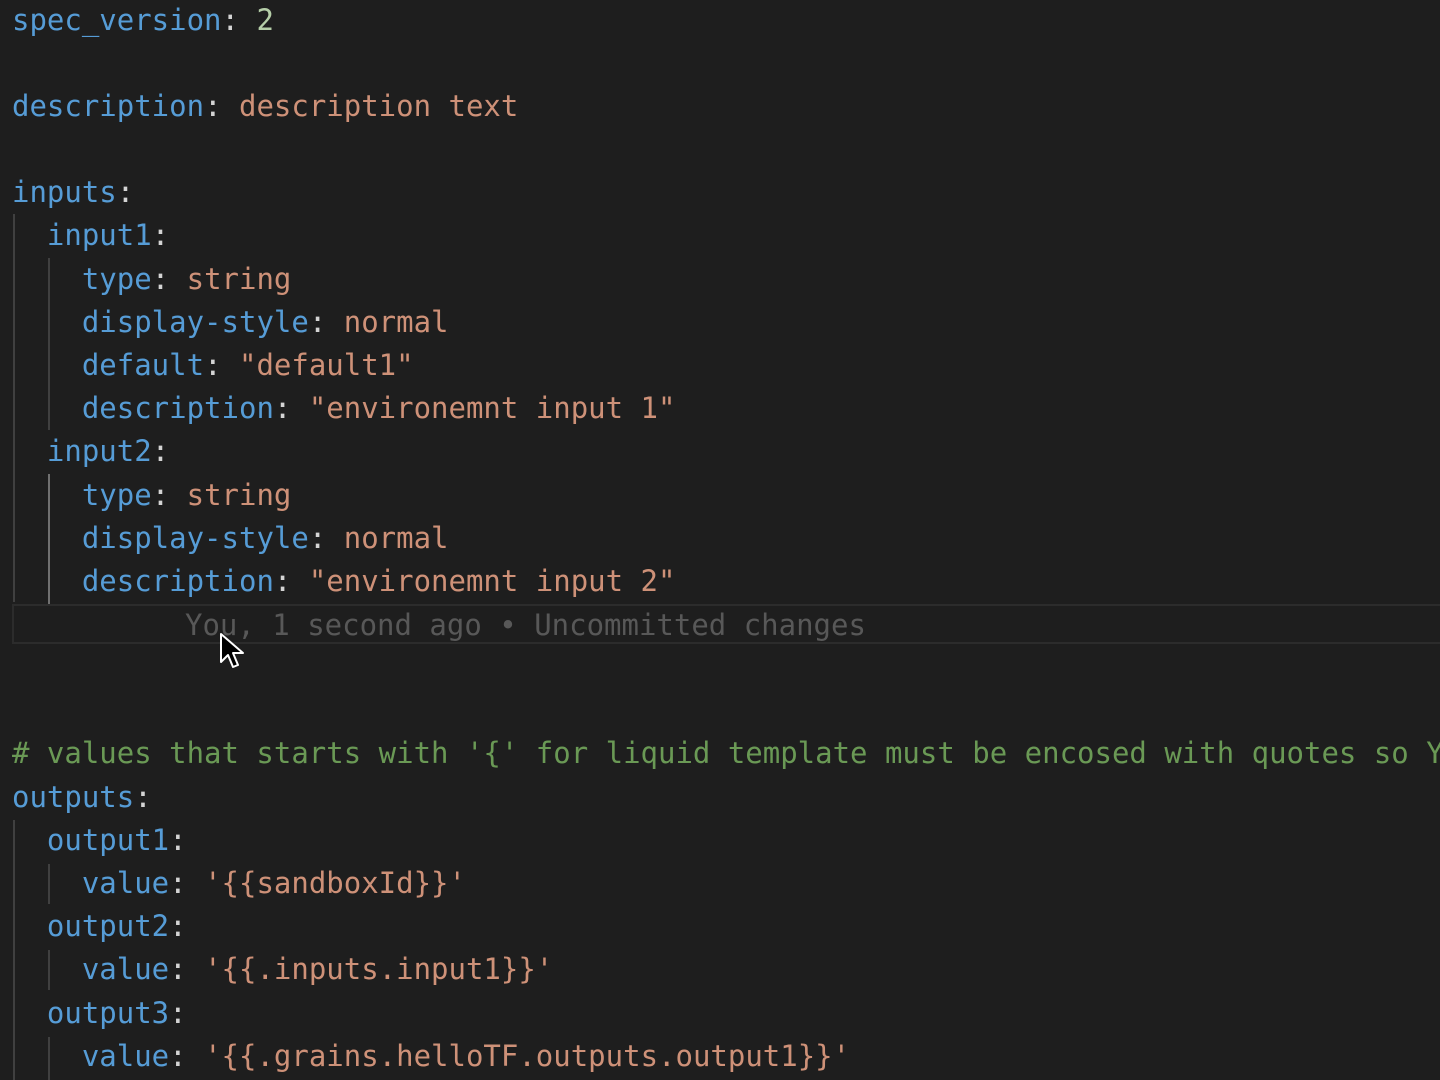 The height and width of the screenshot is (1080, 1440). What do you see at coordinates (379, 969) in the screenshot?
I see `yaml-string-value: '{{.inputs.input1}}'` at bounding box center [379, 969].